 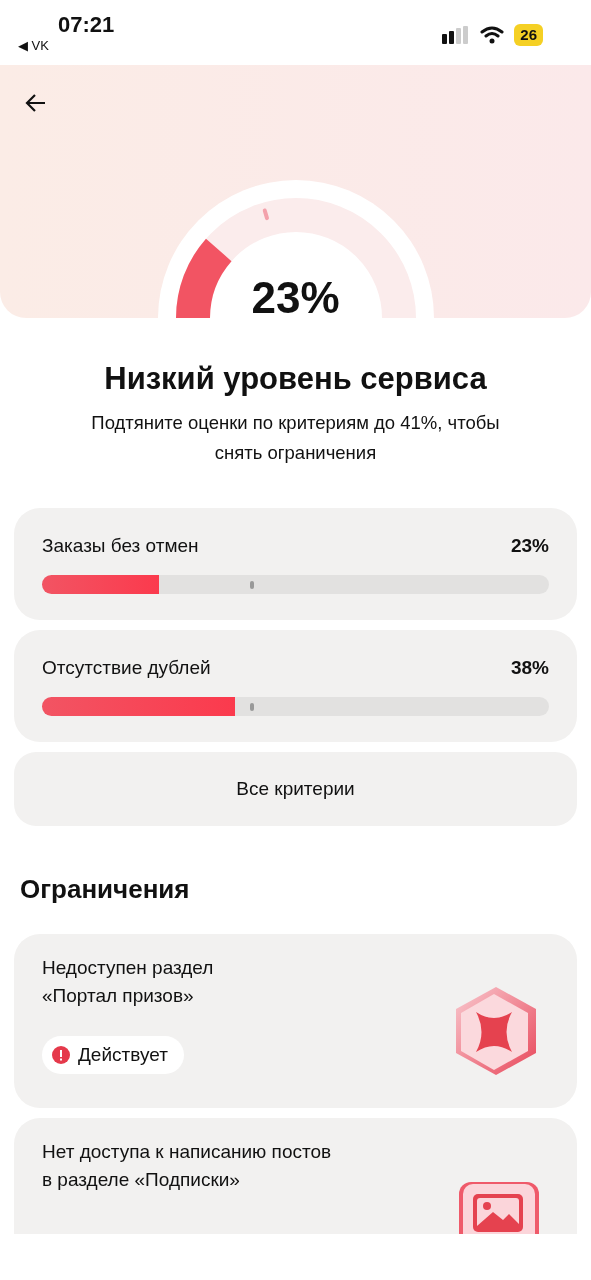 I want to click on restriction-title-line: в разделе «Подписки», so click(x=141, y=1180).